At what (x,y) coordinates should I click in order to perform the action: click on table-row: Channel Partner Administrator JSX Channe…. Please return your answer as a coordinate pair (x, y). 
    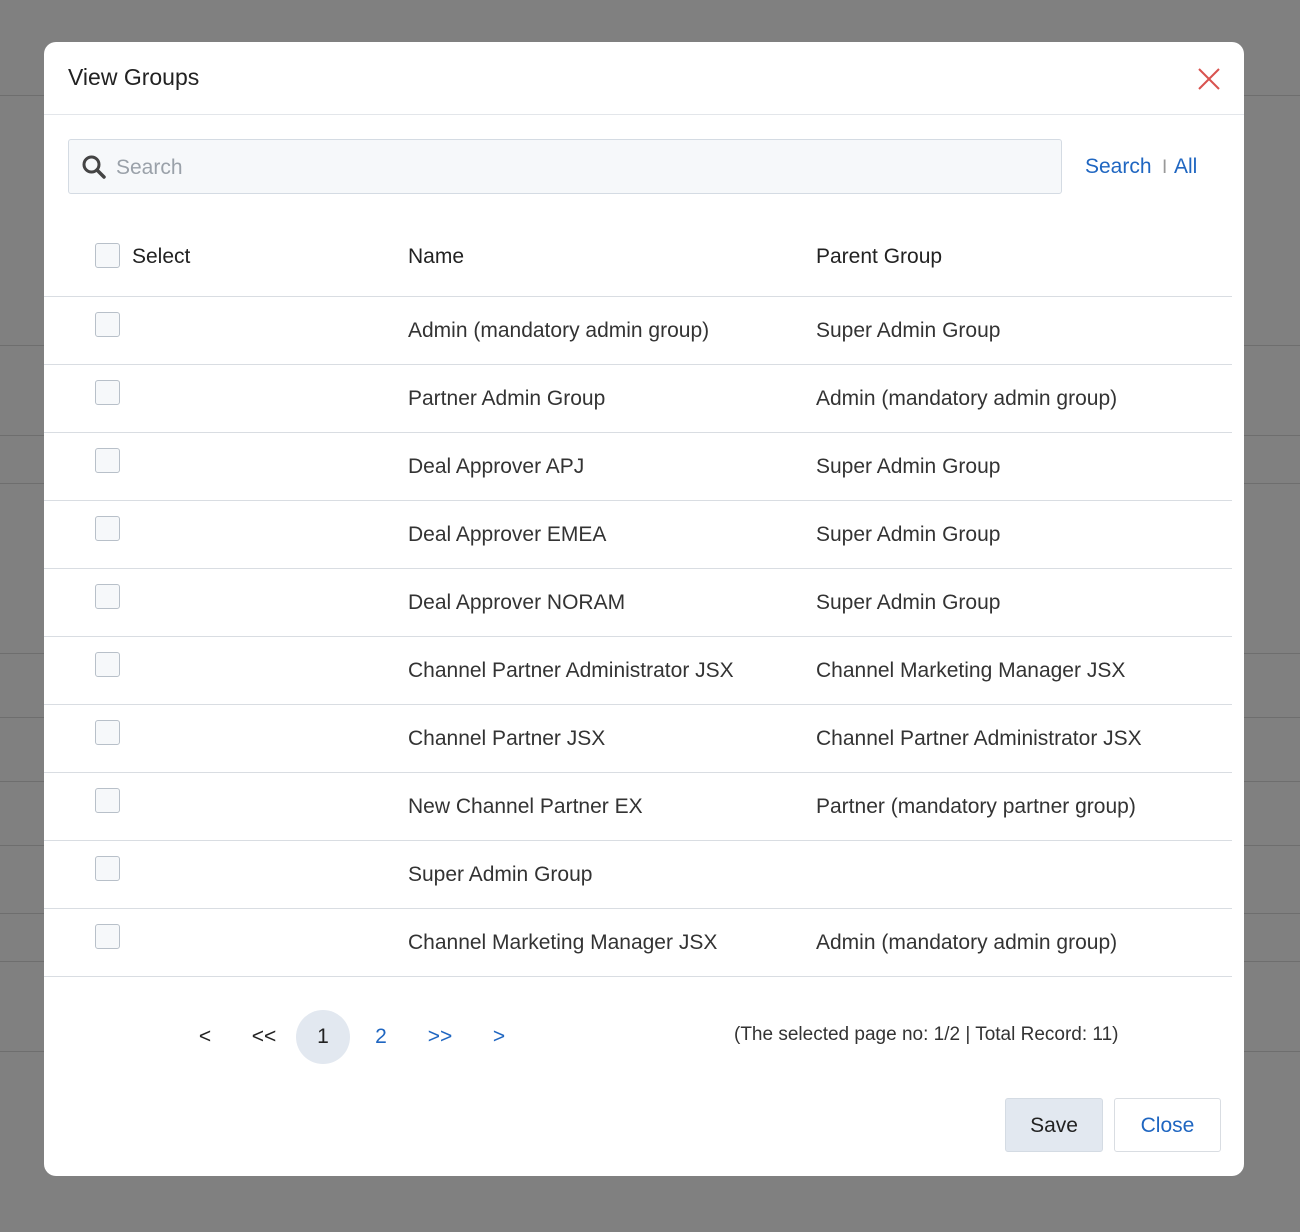
    Looking at the image, I should click on (638, 671).